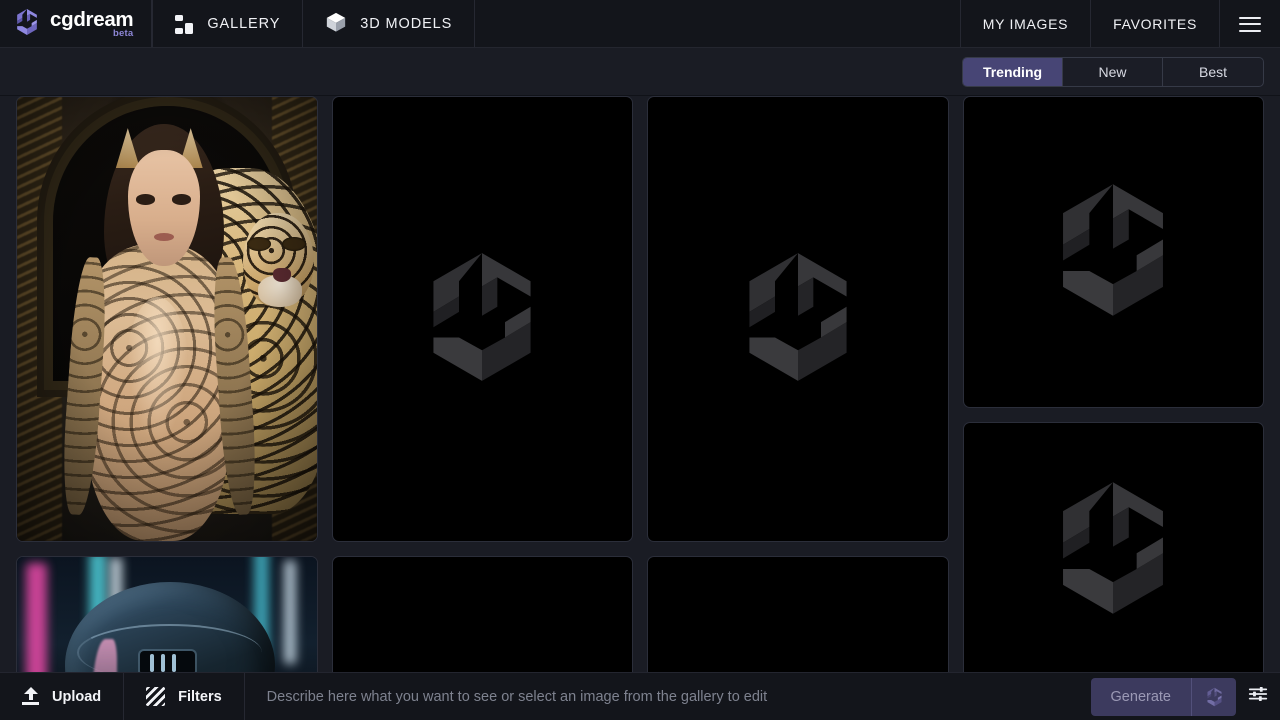 The width and height of the screenshot is (1280, 720). I want to click on nav-item-my-images: MY IMAGES, so click(1026, 24).